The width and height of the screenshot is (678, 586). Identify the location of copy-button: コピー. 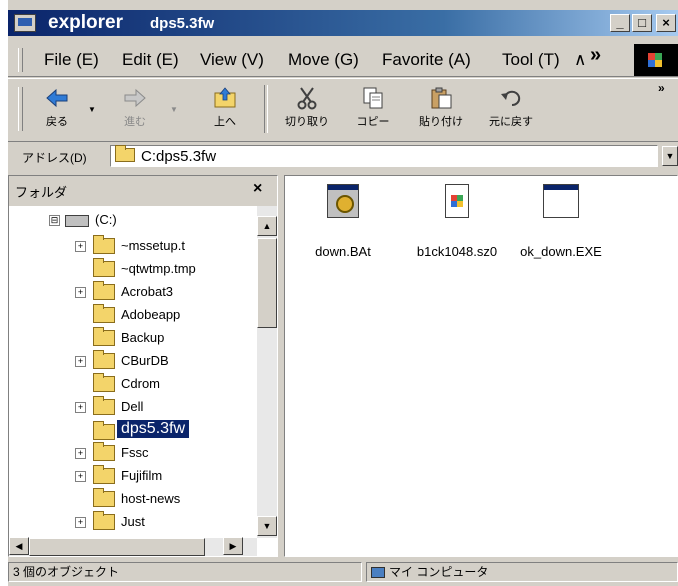
(373, 109).